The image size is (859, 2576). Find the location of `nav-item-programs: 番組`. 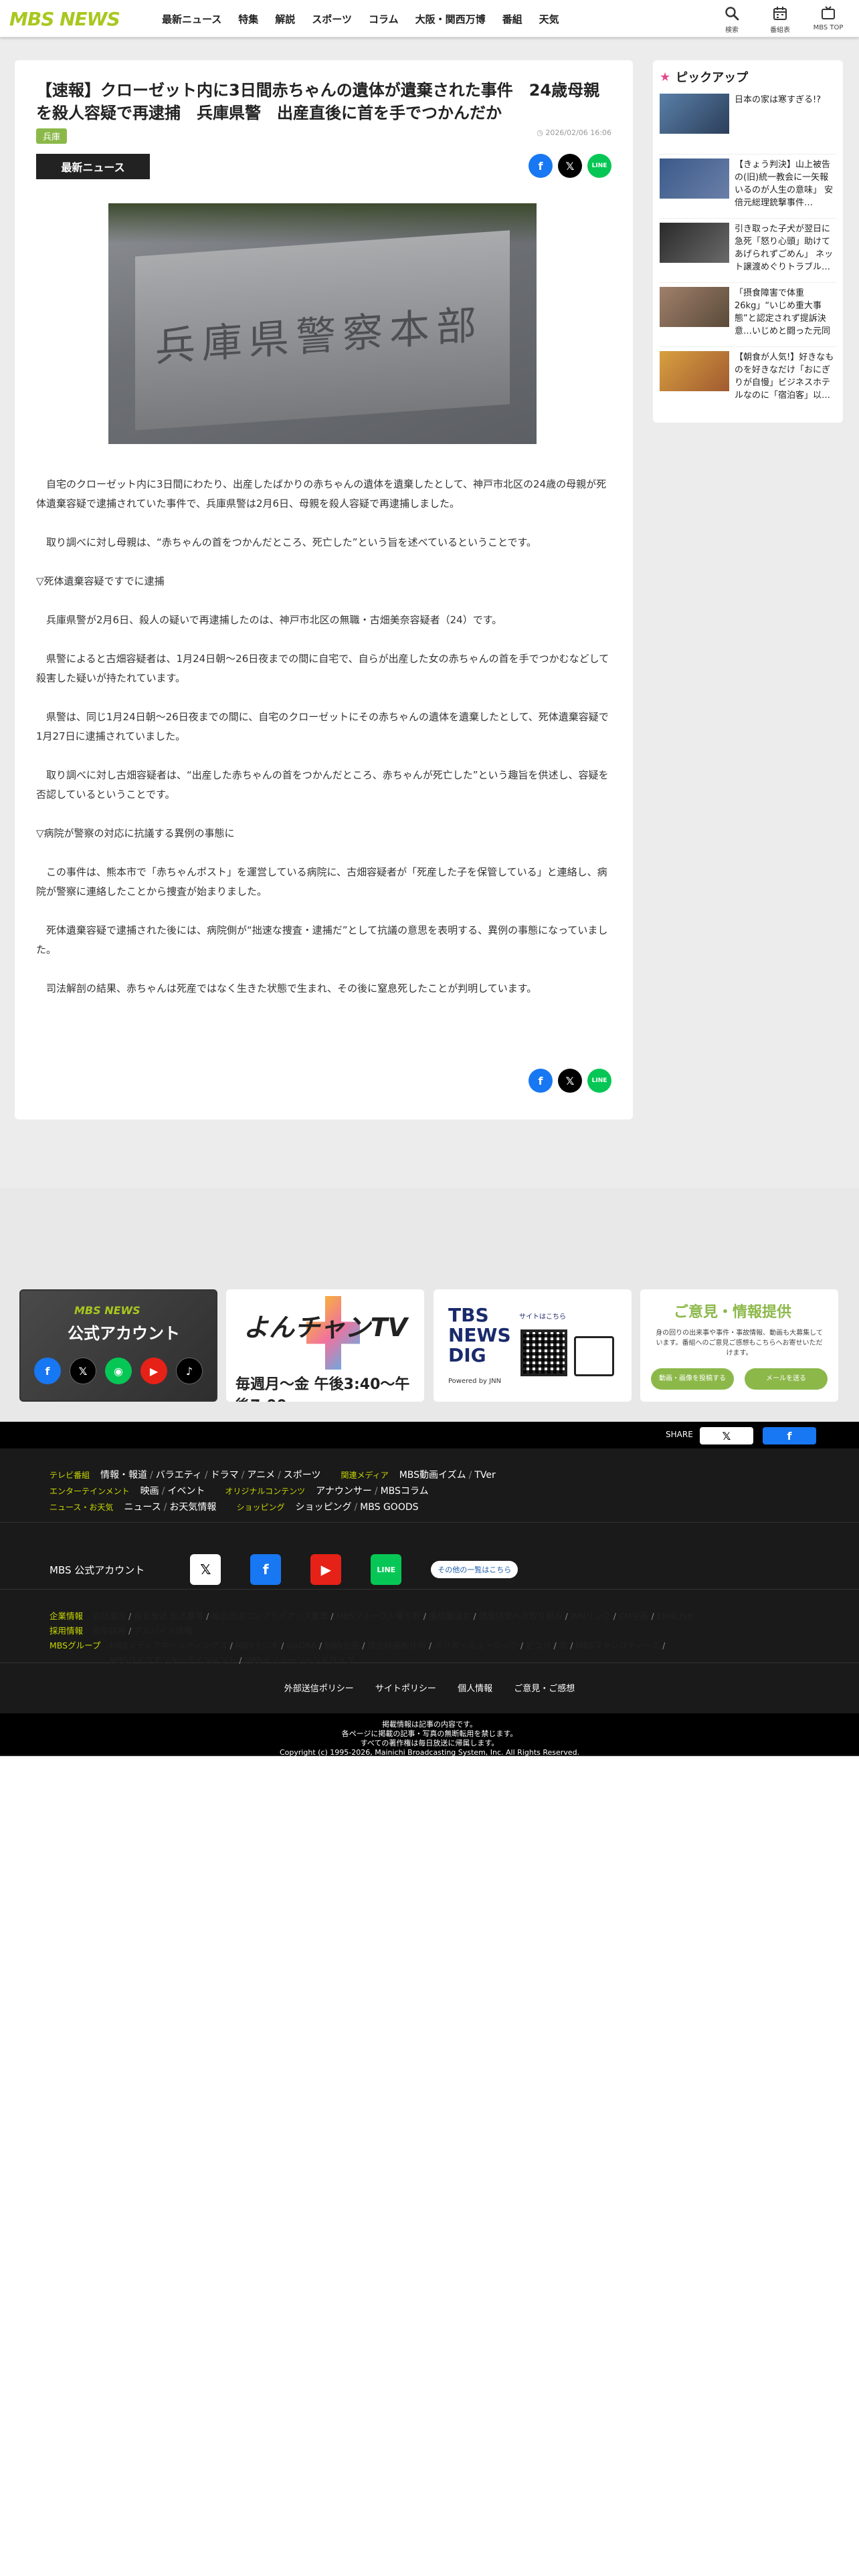

nav-item-programs: 番組 is located at coordinates (512, 19).